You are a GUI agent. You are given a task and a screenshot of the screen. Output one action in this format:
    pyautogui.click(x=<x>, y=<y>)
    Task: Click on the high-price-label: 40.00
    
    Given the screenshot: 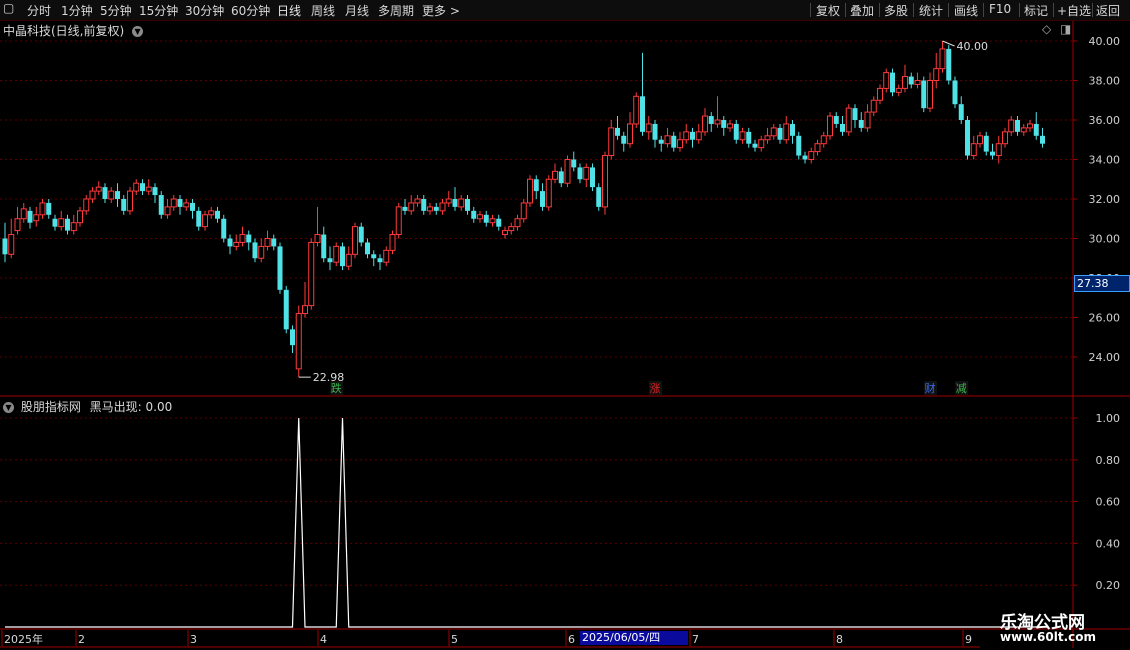 What is the action you would take?
    pyautogui.click(x=973, y=46)
    